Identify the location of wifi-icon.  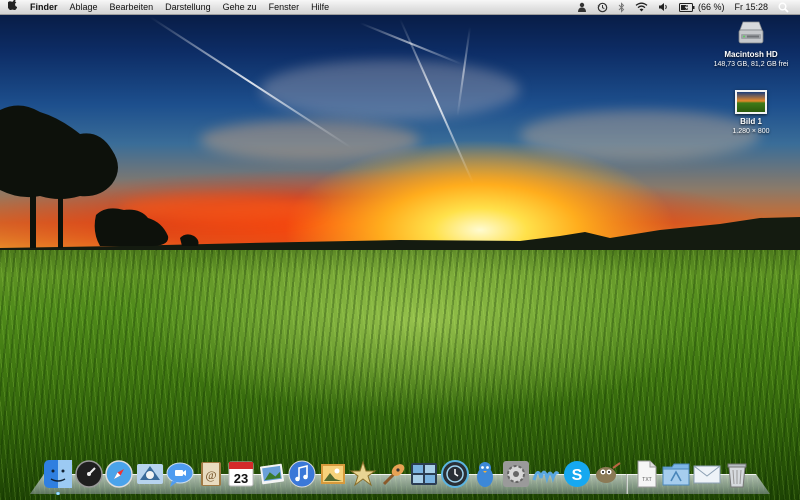
(641, 7).